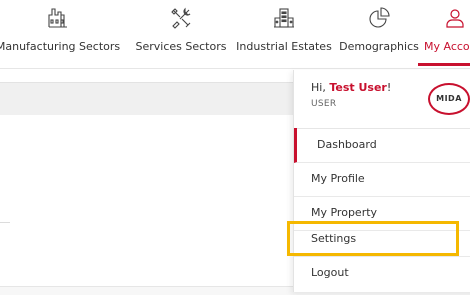  Describe the element at coordinates (358, 87) in the screenshot. I see `user-name: Test User` at that location.